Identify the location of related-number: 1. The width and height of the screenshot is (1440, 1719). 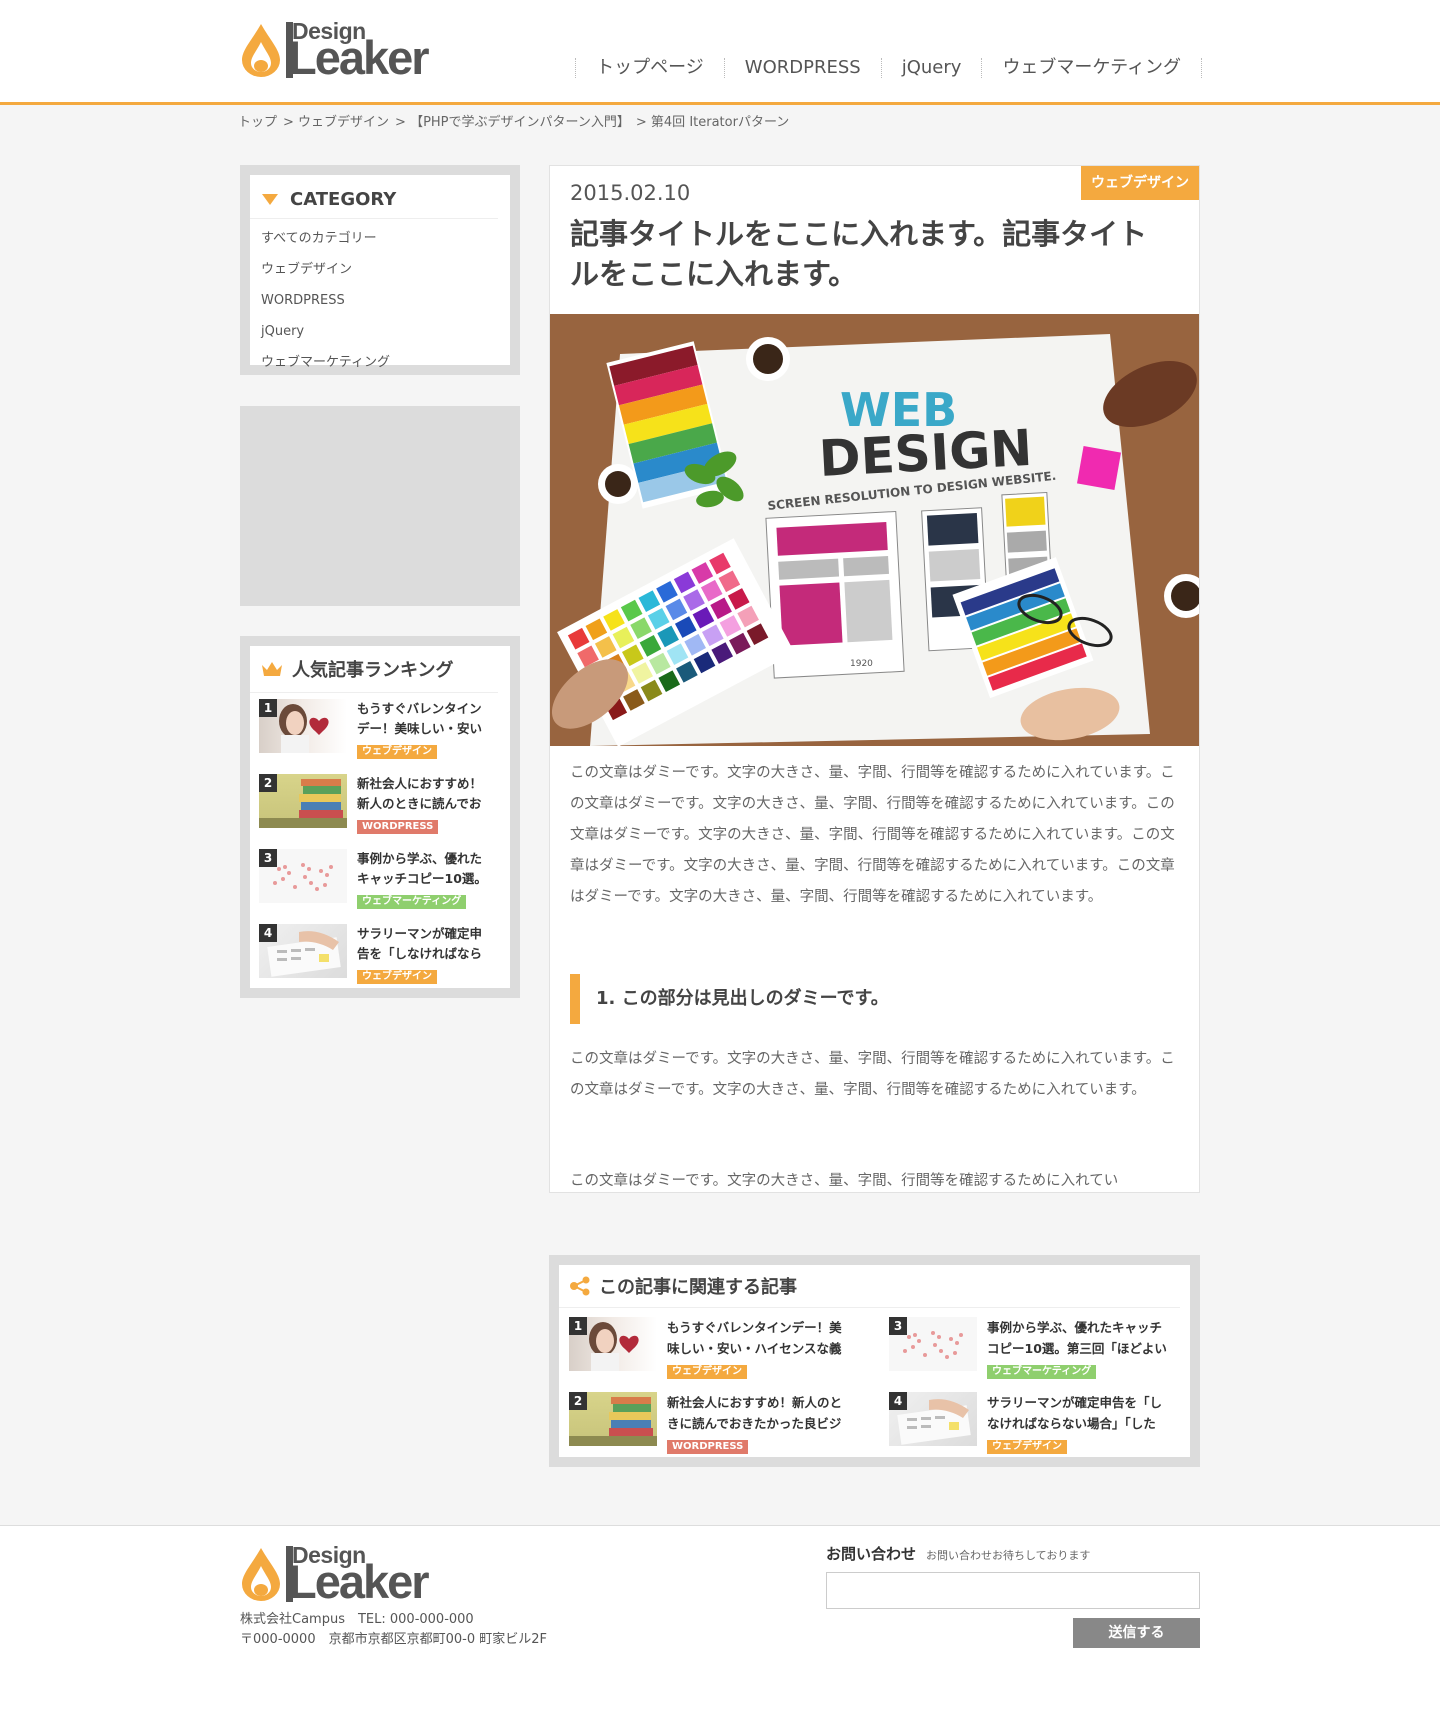
(578, 1326).